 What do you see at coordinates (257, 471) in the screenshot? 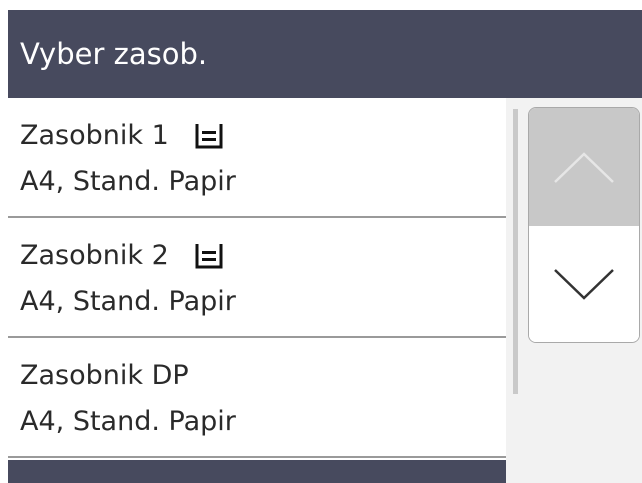
I see `next-item-peek` at bounding box center [257, 471].